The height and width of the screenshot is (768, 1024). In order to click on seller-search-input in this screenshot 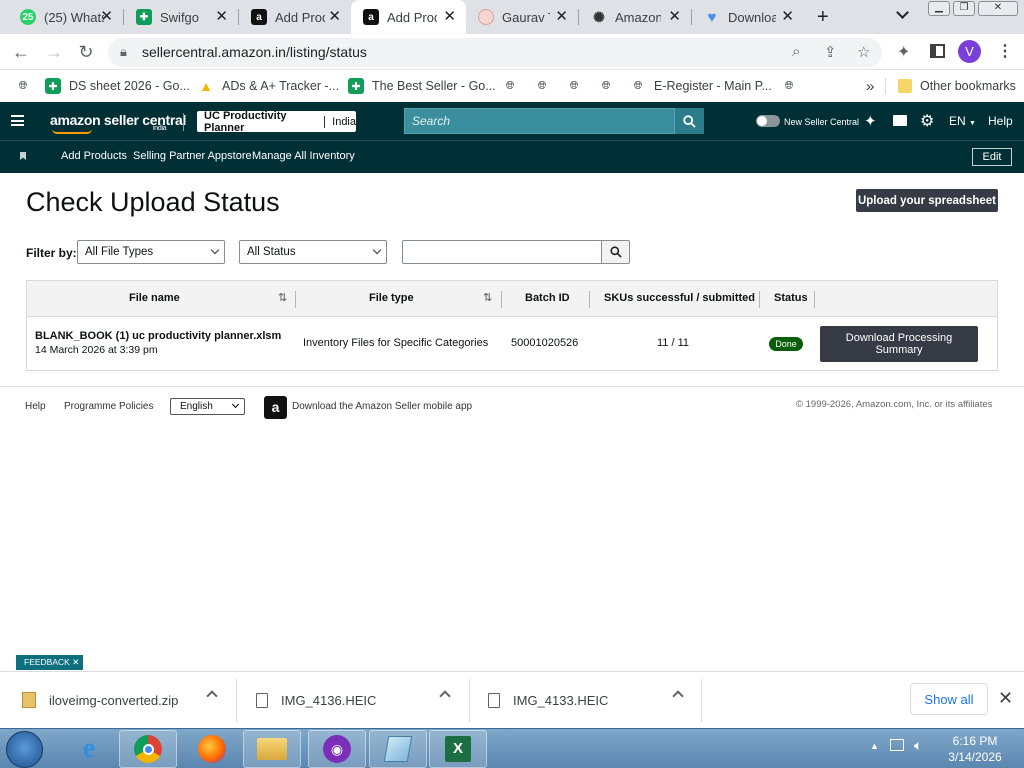, I will do `click(539, 121)`.